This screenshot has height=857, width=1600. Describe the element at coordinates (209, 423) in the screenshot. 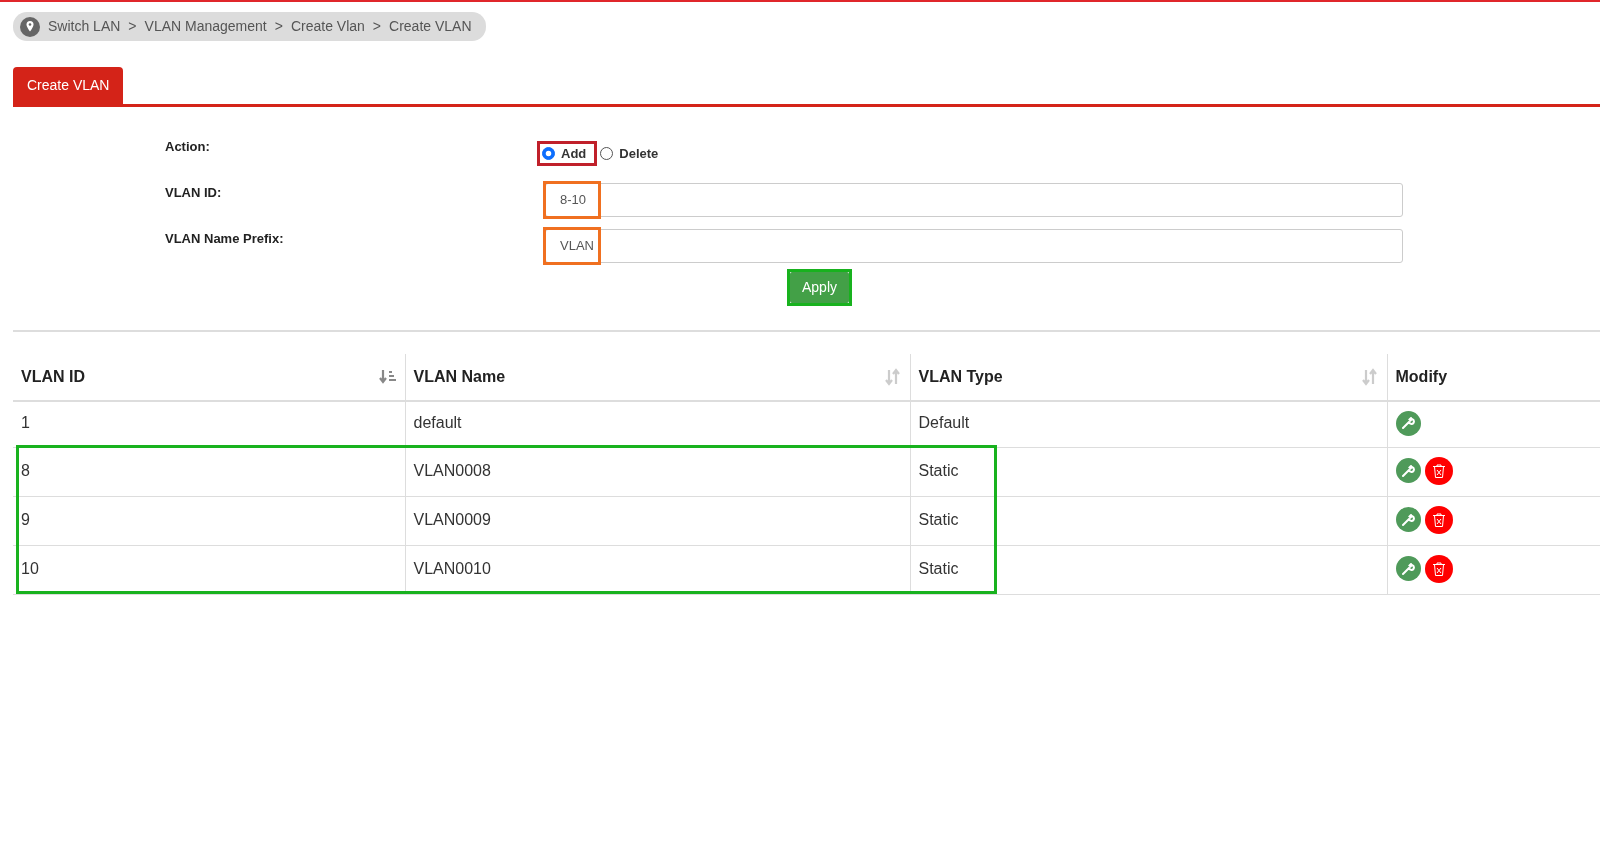

I see `table-cell: 1` at that location.